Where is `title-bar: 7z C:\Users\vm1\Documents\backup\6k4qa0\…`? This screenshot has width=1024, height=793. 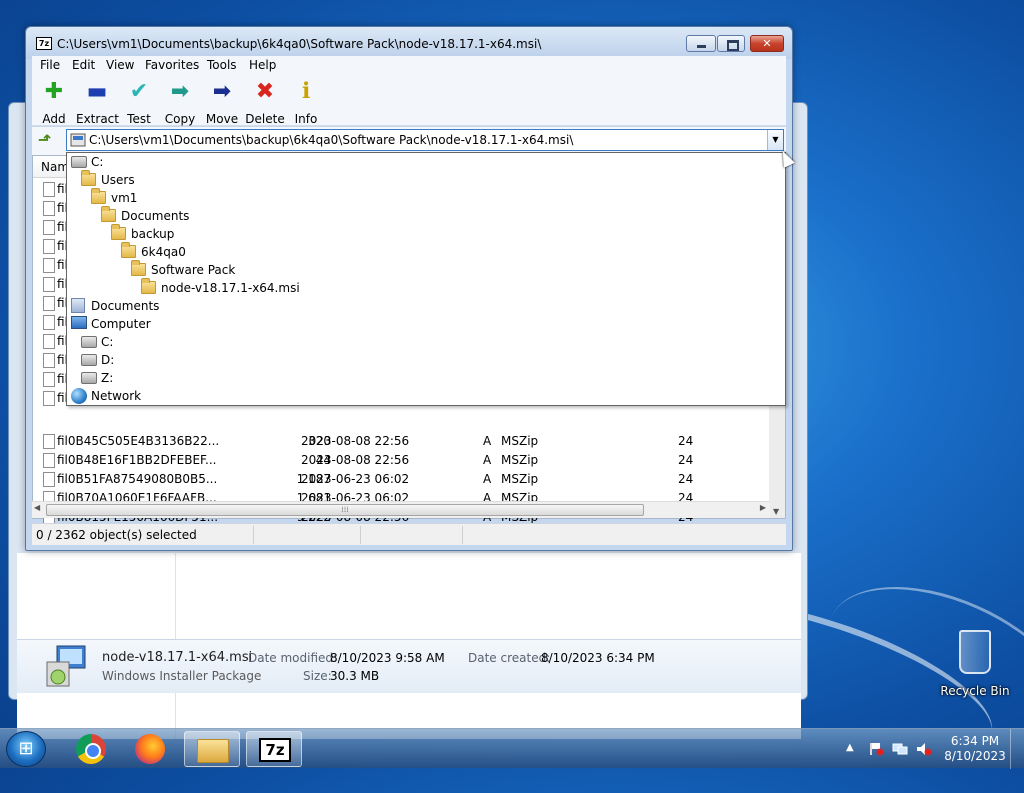 title-bar: 7z C:\Users\vm1\Documents\backup\6k4qa0\… is located at coordinates (409, 43).